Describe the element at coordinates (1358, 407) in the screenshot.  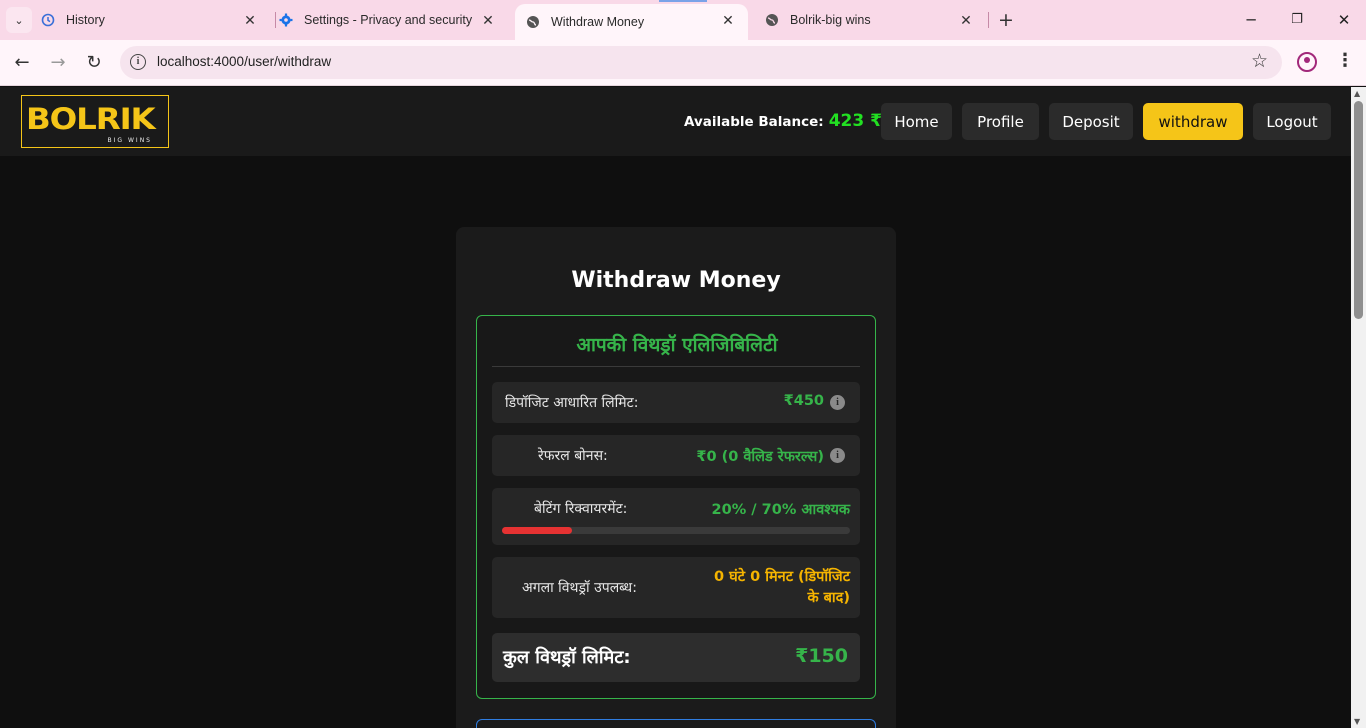
I see `page-scrollbar: ▲ ▼` at that location.